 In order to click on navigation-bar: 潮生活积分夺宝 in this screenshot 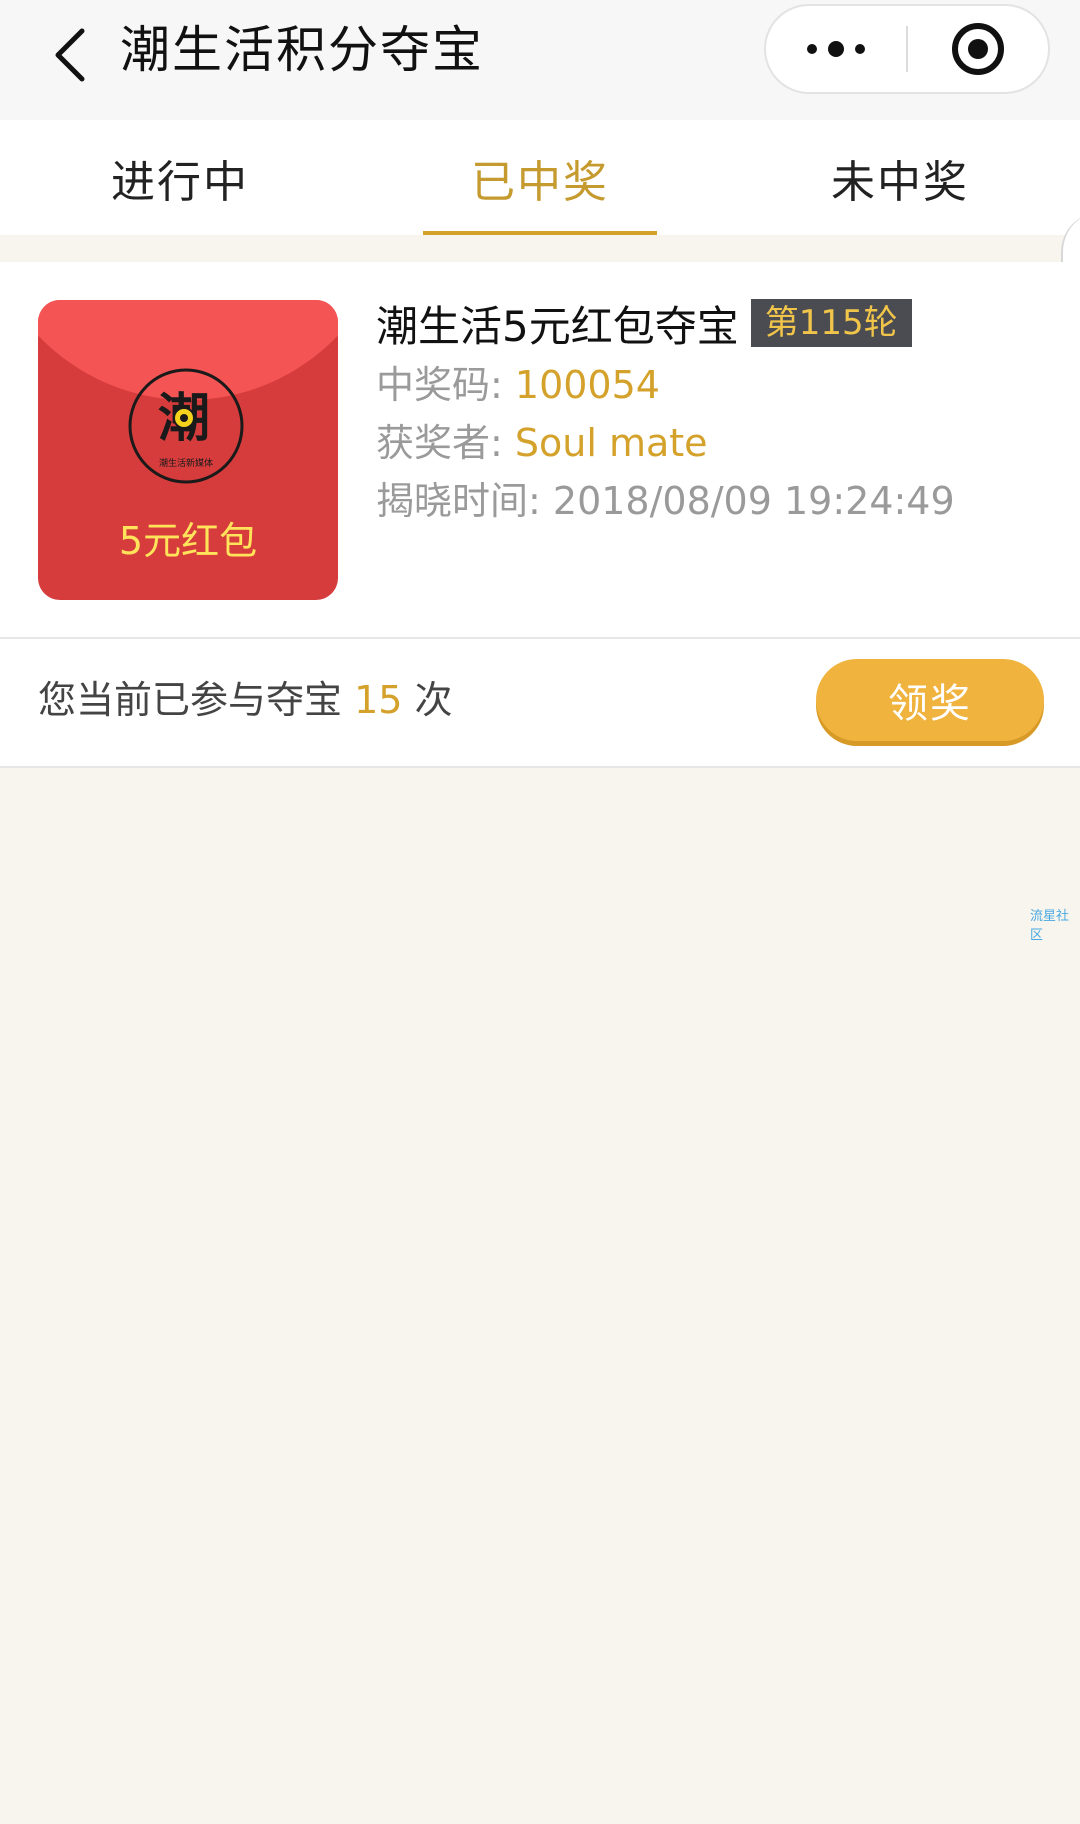, I will do `click(540, 60)`.